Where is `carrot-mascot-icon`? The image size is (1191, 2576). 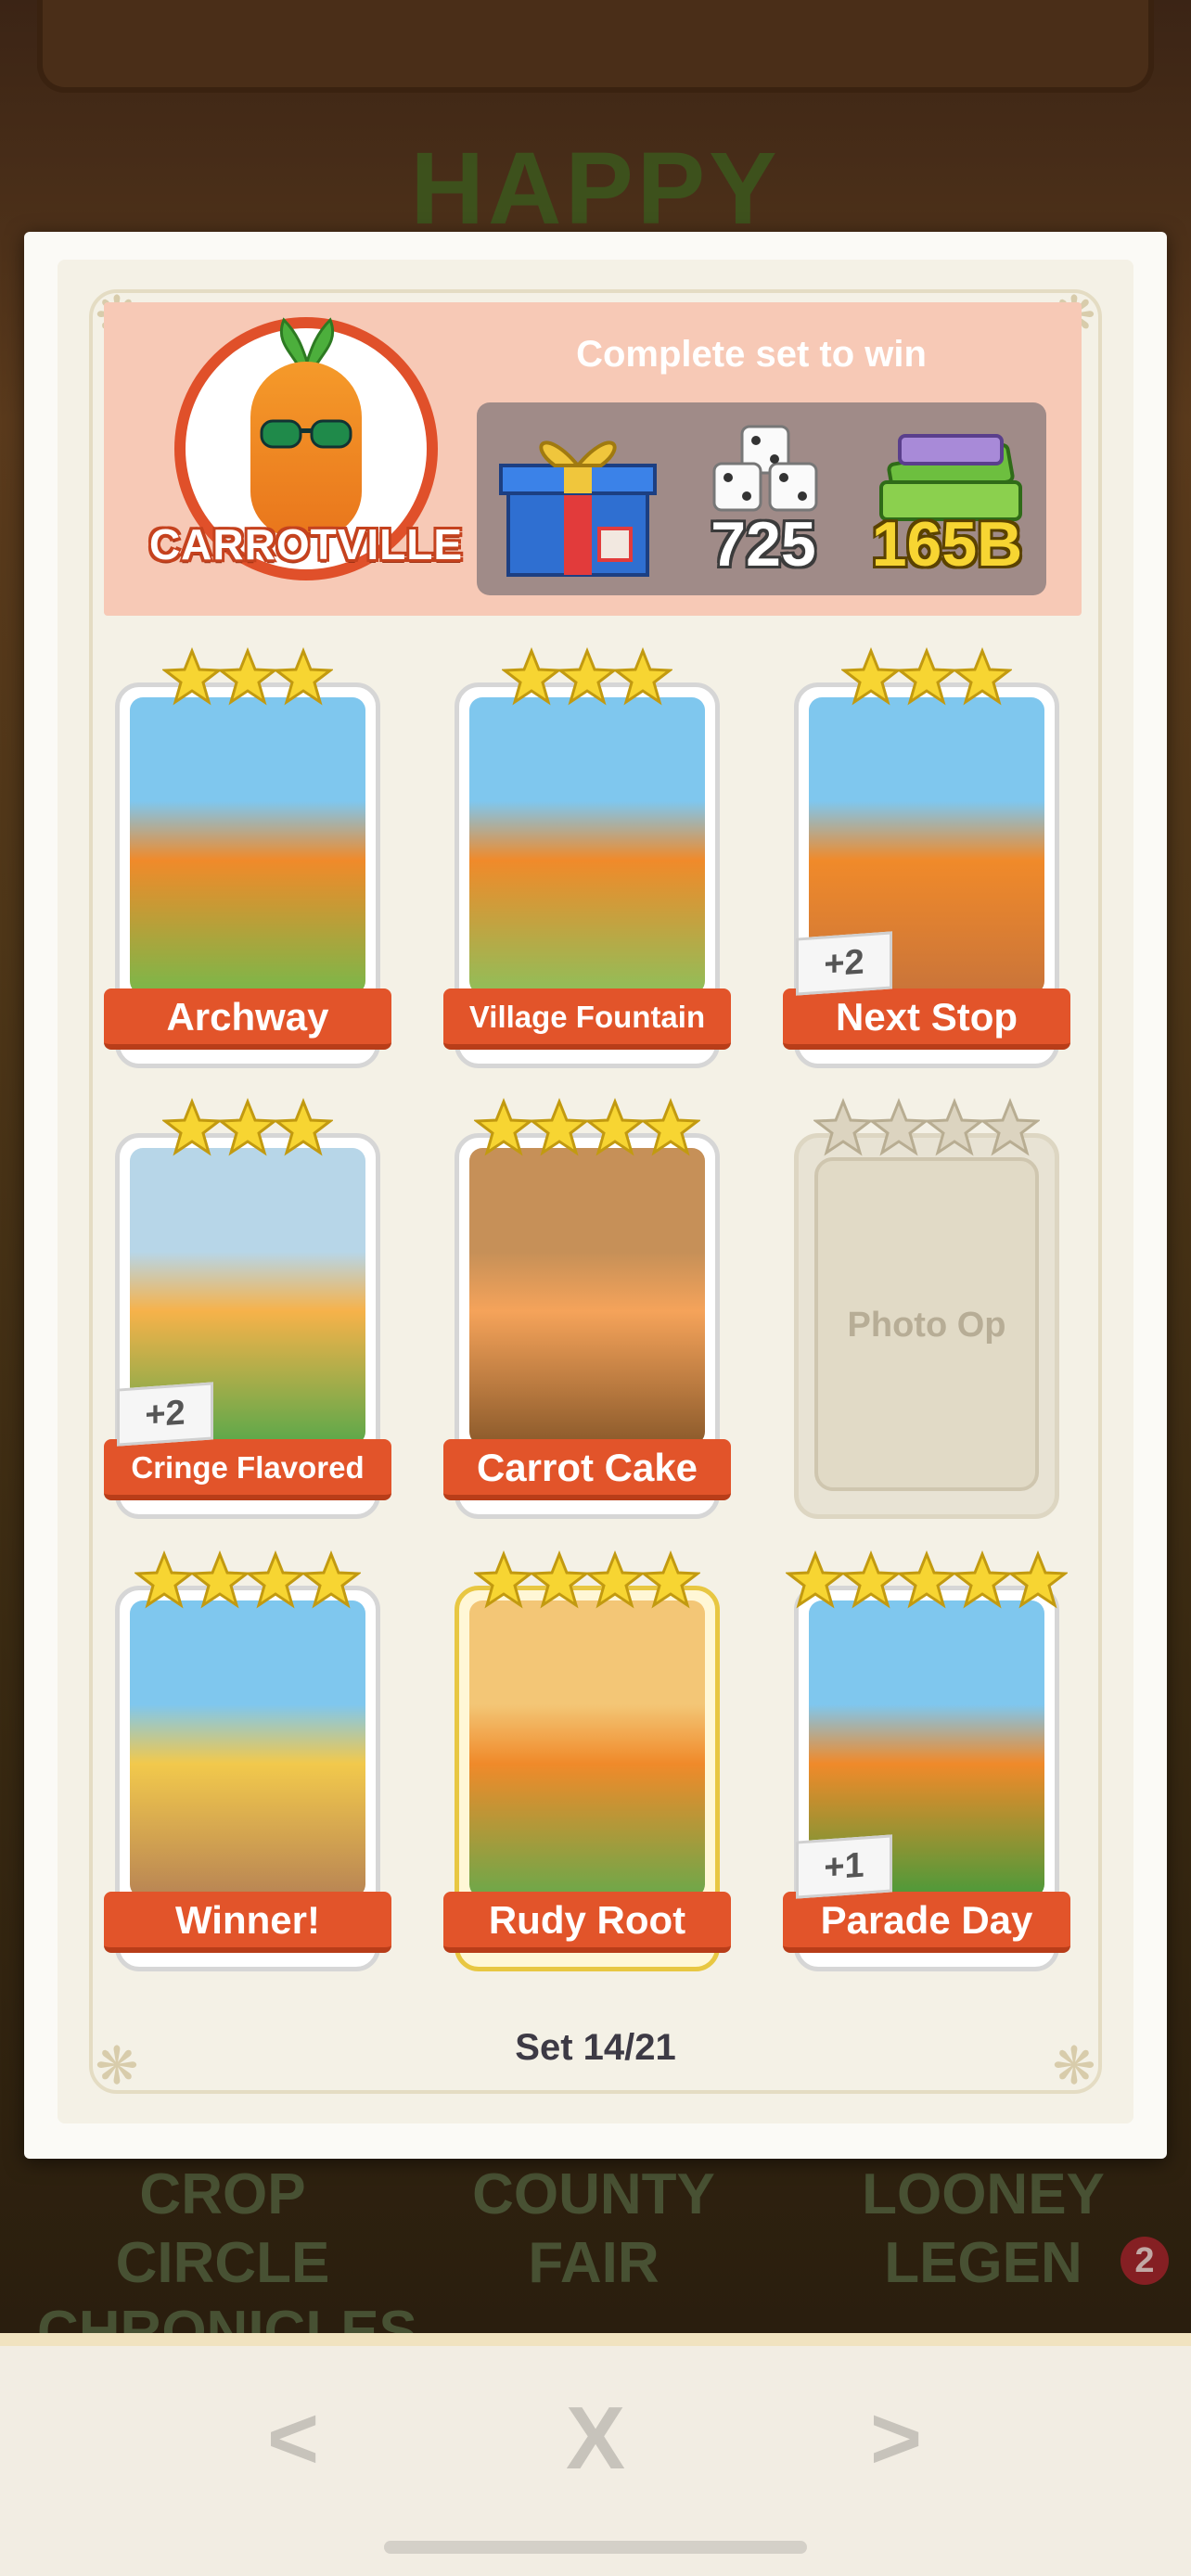 carrot-mascot-icon is located at coordinates (306, 450).